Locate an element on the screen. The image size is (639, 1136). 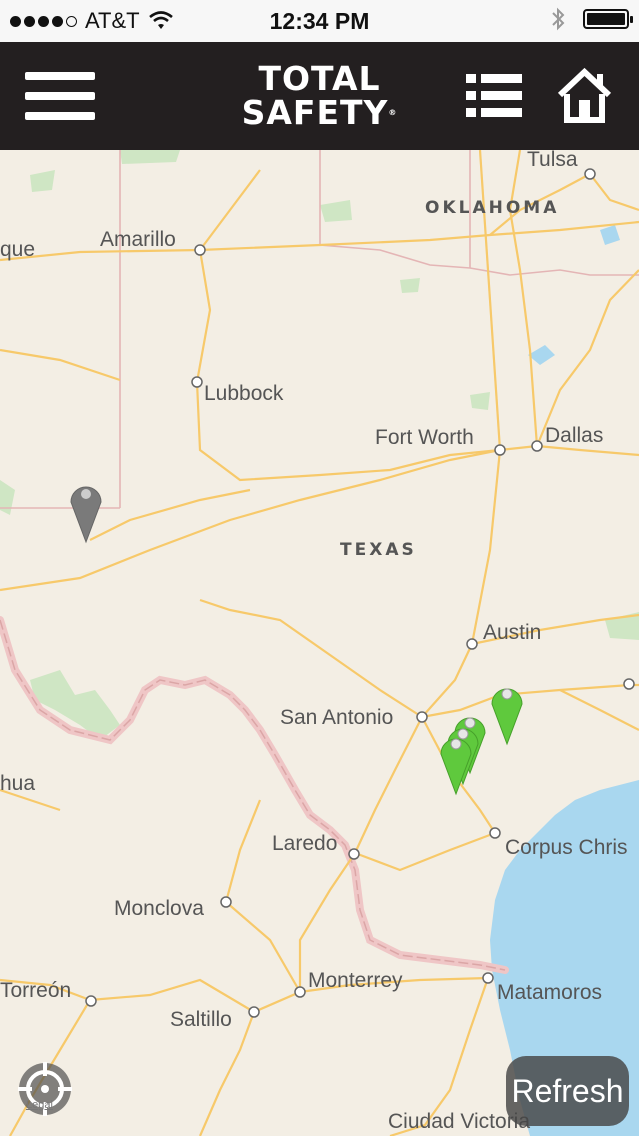
map-label-texas: TEXAS is located at coordinates (378, 550).